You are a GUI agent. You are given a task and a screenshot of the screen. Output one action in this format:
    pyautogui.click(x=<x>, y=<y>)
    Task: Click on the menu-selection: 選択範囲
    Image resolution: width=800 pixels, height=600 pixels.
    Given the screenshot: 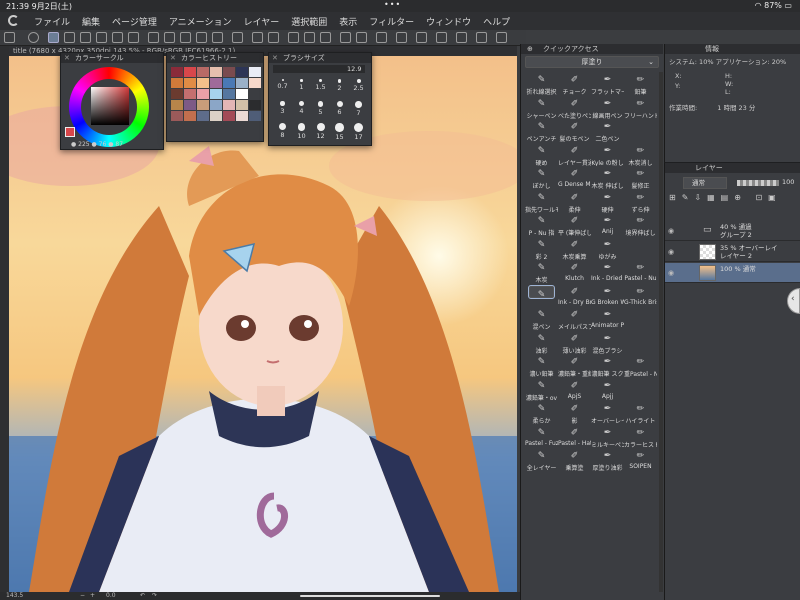 What is the action you would take?
    pyautogui.click(x=309, y=21)
    